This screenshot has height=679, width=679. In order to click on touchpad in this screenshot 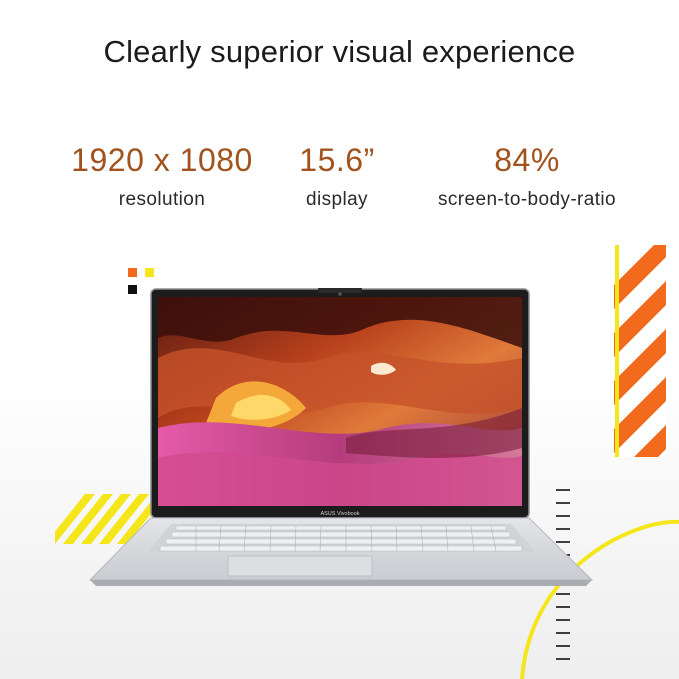, I will do `click(300, 566)`.